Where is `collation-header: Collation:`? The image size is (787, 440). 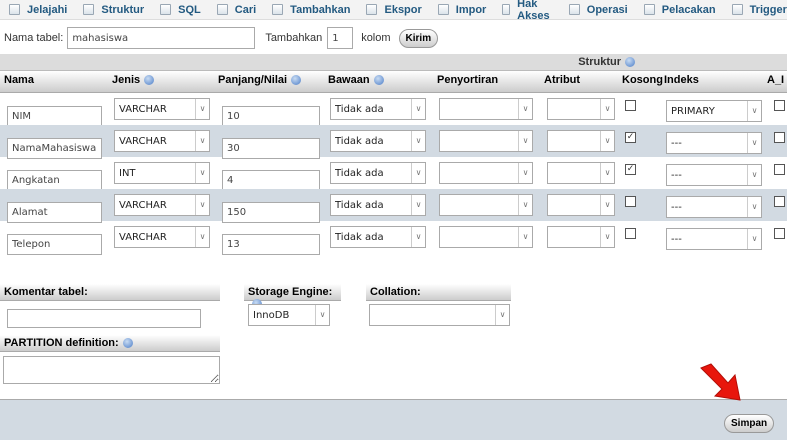
collation-header: Collation: is located at coordinates (438, 292).